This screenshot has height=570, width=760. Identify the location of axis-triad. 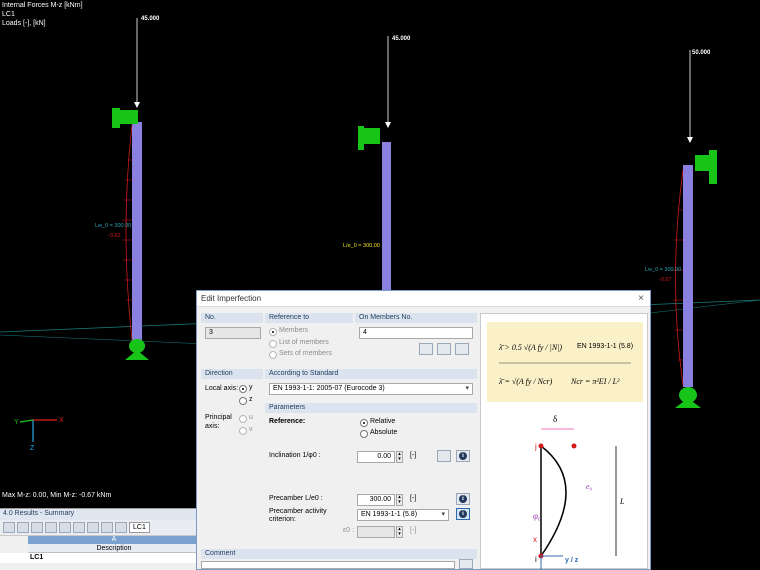
(38, 430).